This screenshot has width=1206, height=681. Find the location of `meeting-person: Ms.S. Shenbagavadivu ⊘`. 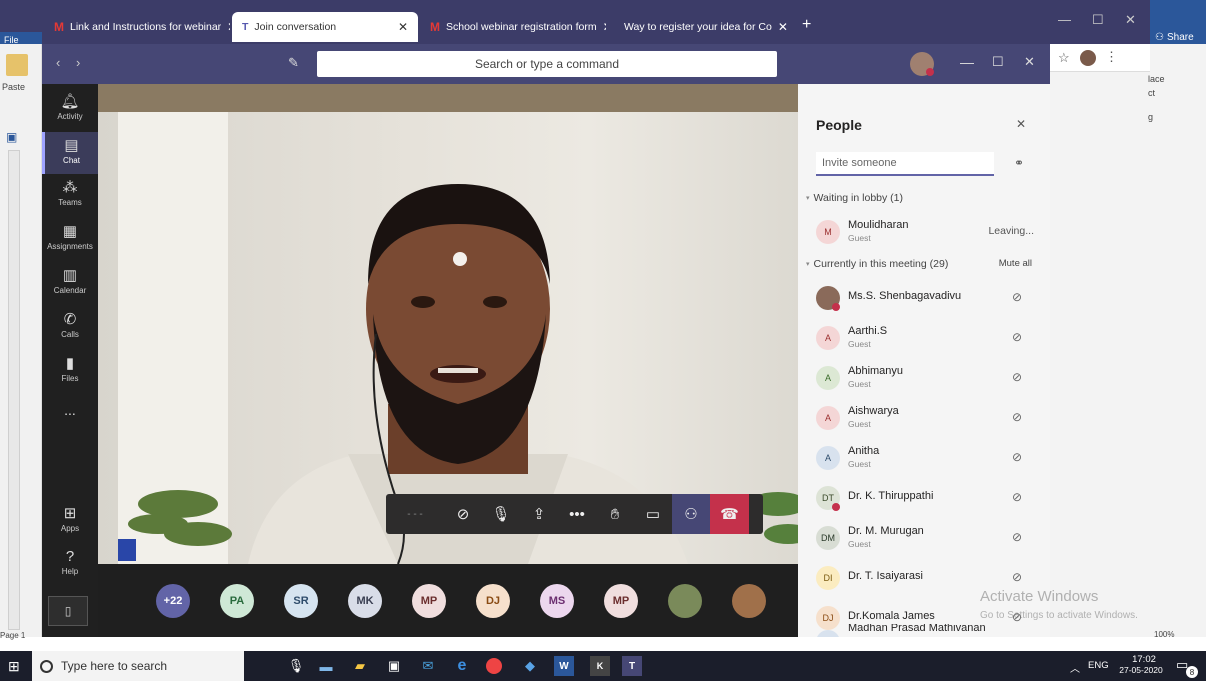

meeting-person: Ms.S. Shenbagavadivu ⊘ is located at coordinates (924, 298).